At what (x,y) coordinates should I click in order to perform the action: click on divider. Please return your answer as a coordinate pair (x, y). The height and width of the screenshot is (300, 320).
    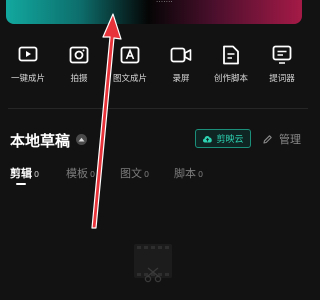
    Looking at the image, I should click on (158, 108).